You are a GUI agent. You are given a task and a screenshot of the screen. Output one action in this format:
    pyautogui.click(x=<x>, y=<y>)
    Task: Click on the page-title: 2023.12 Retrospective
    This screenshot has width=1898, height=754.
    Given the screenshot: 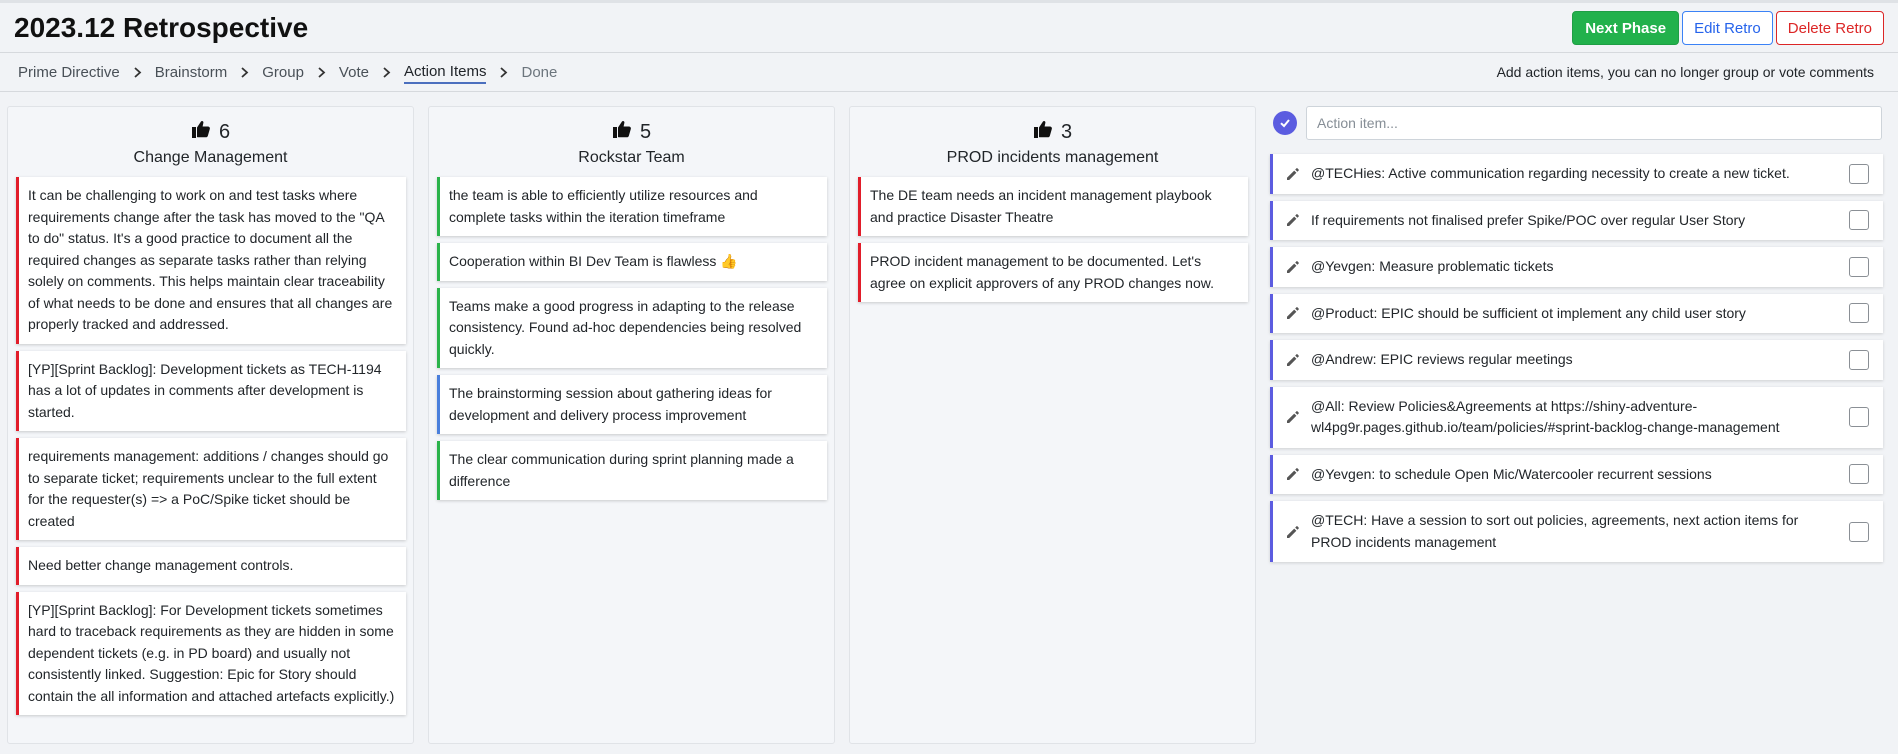 What is the action you would take?
    pyautogui.click(x=161, y=27)
    